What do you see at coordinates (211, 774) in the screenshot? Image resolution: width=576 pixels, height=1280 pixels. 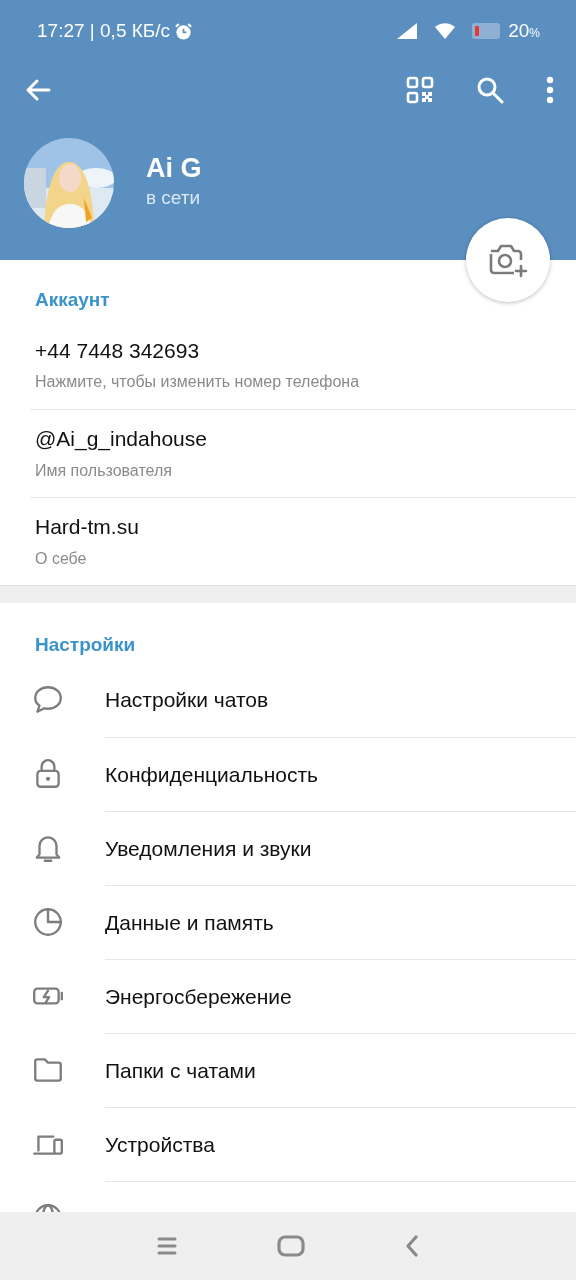 I see `settings-item-label: Конфиденциальность` at bounding box center [211, 774].